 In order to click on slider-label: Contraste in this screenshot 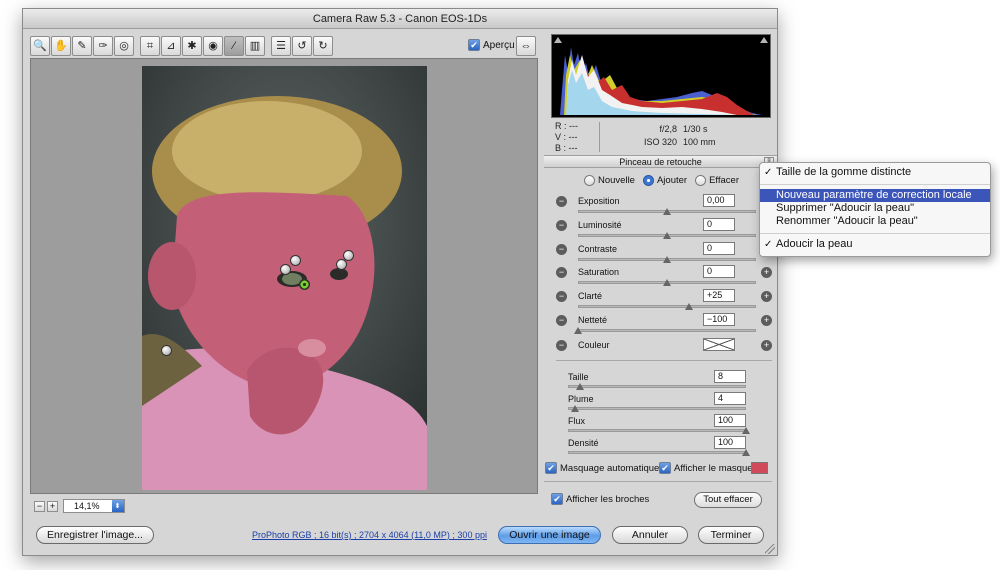, I will do `click(598, 249)`.